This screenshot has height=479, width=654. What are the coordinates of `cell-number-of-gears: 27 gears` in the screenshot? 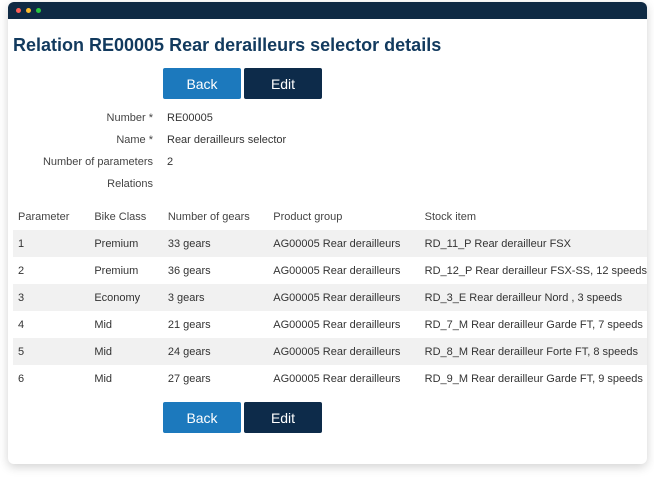 It's located at (189, 378).